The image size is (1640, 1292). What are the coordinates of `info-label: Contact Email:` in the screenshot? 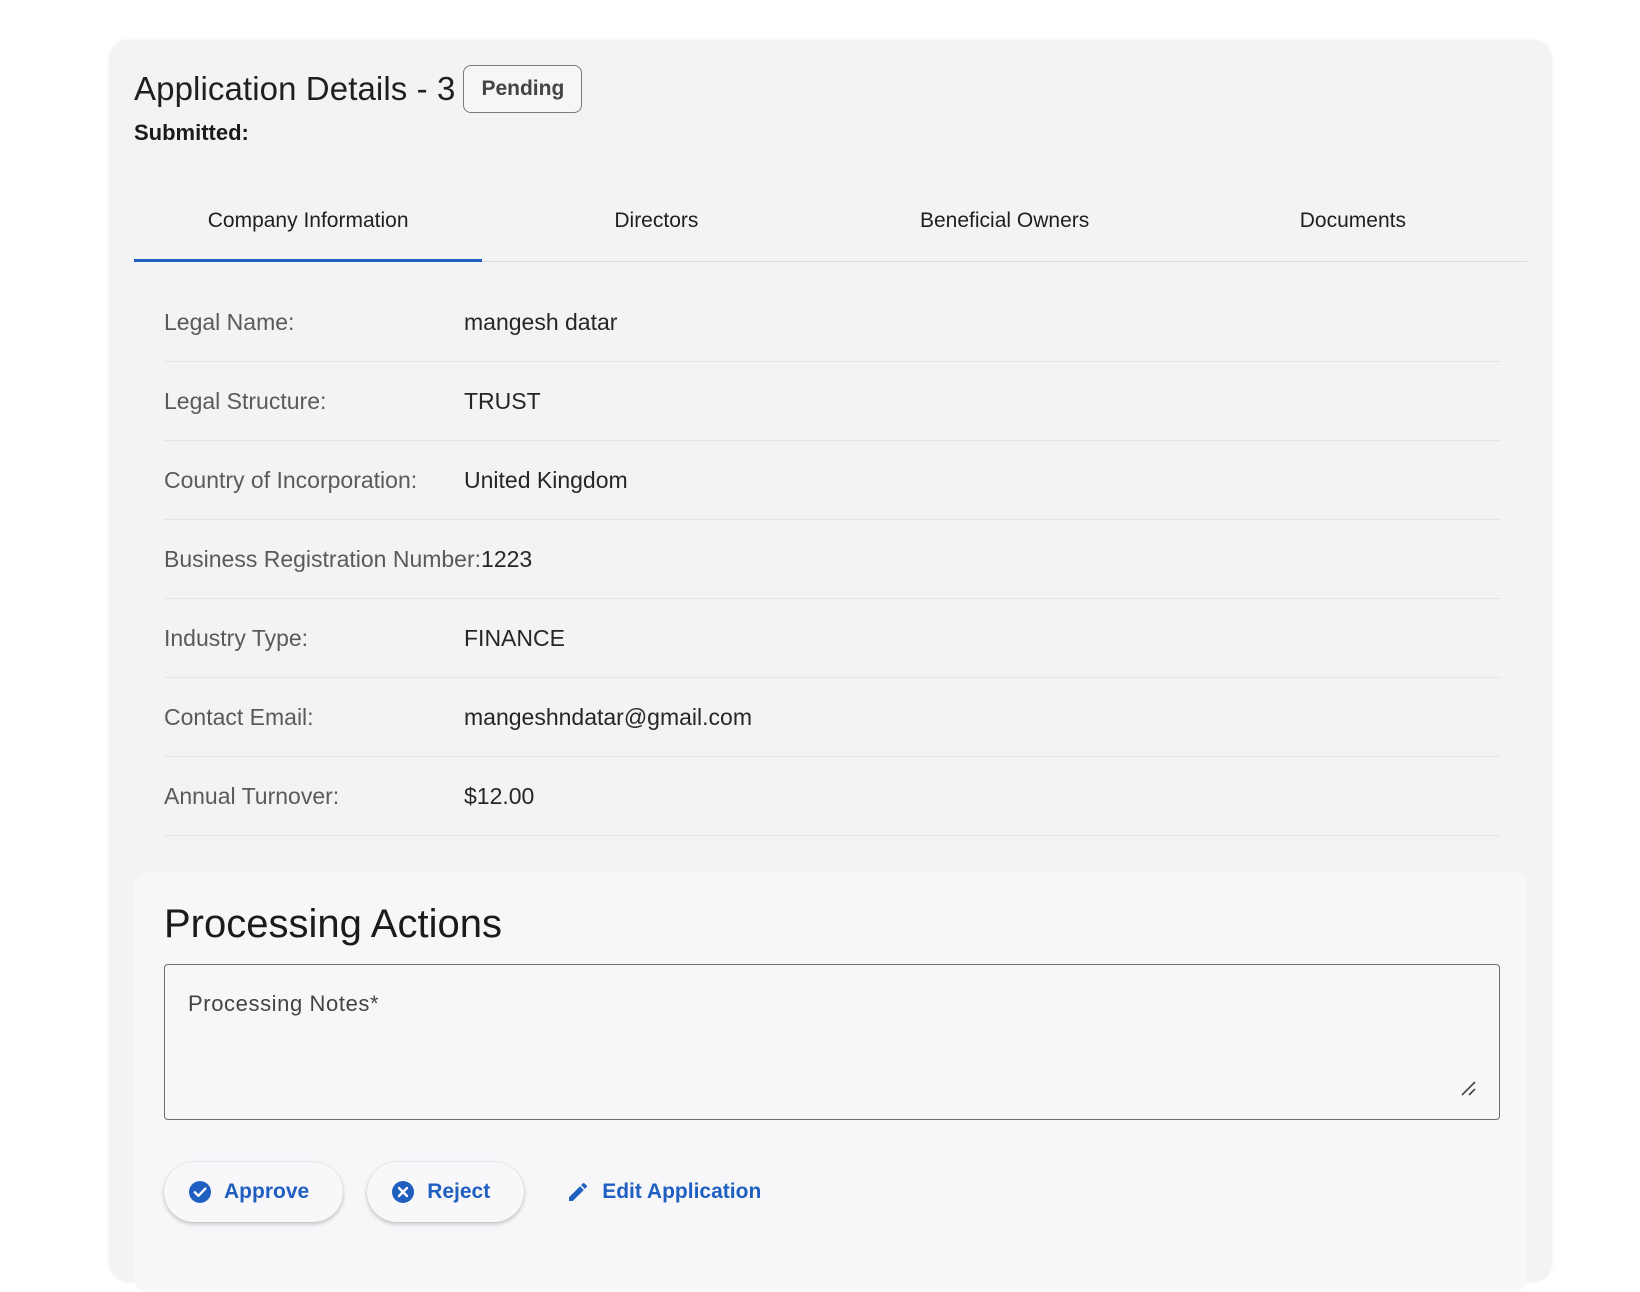 It's located at (239, 716).